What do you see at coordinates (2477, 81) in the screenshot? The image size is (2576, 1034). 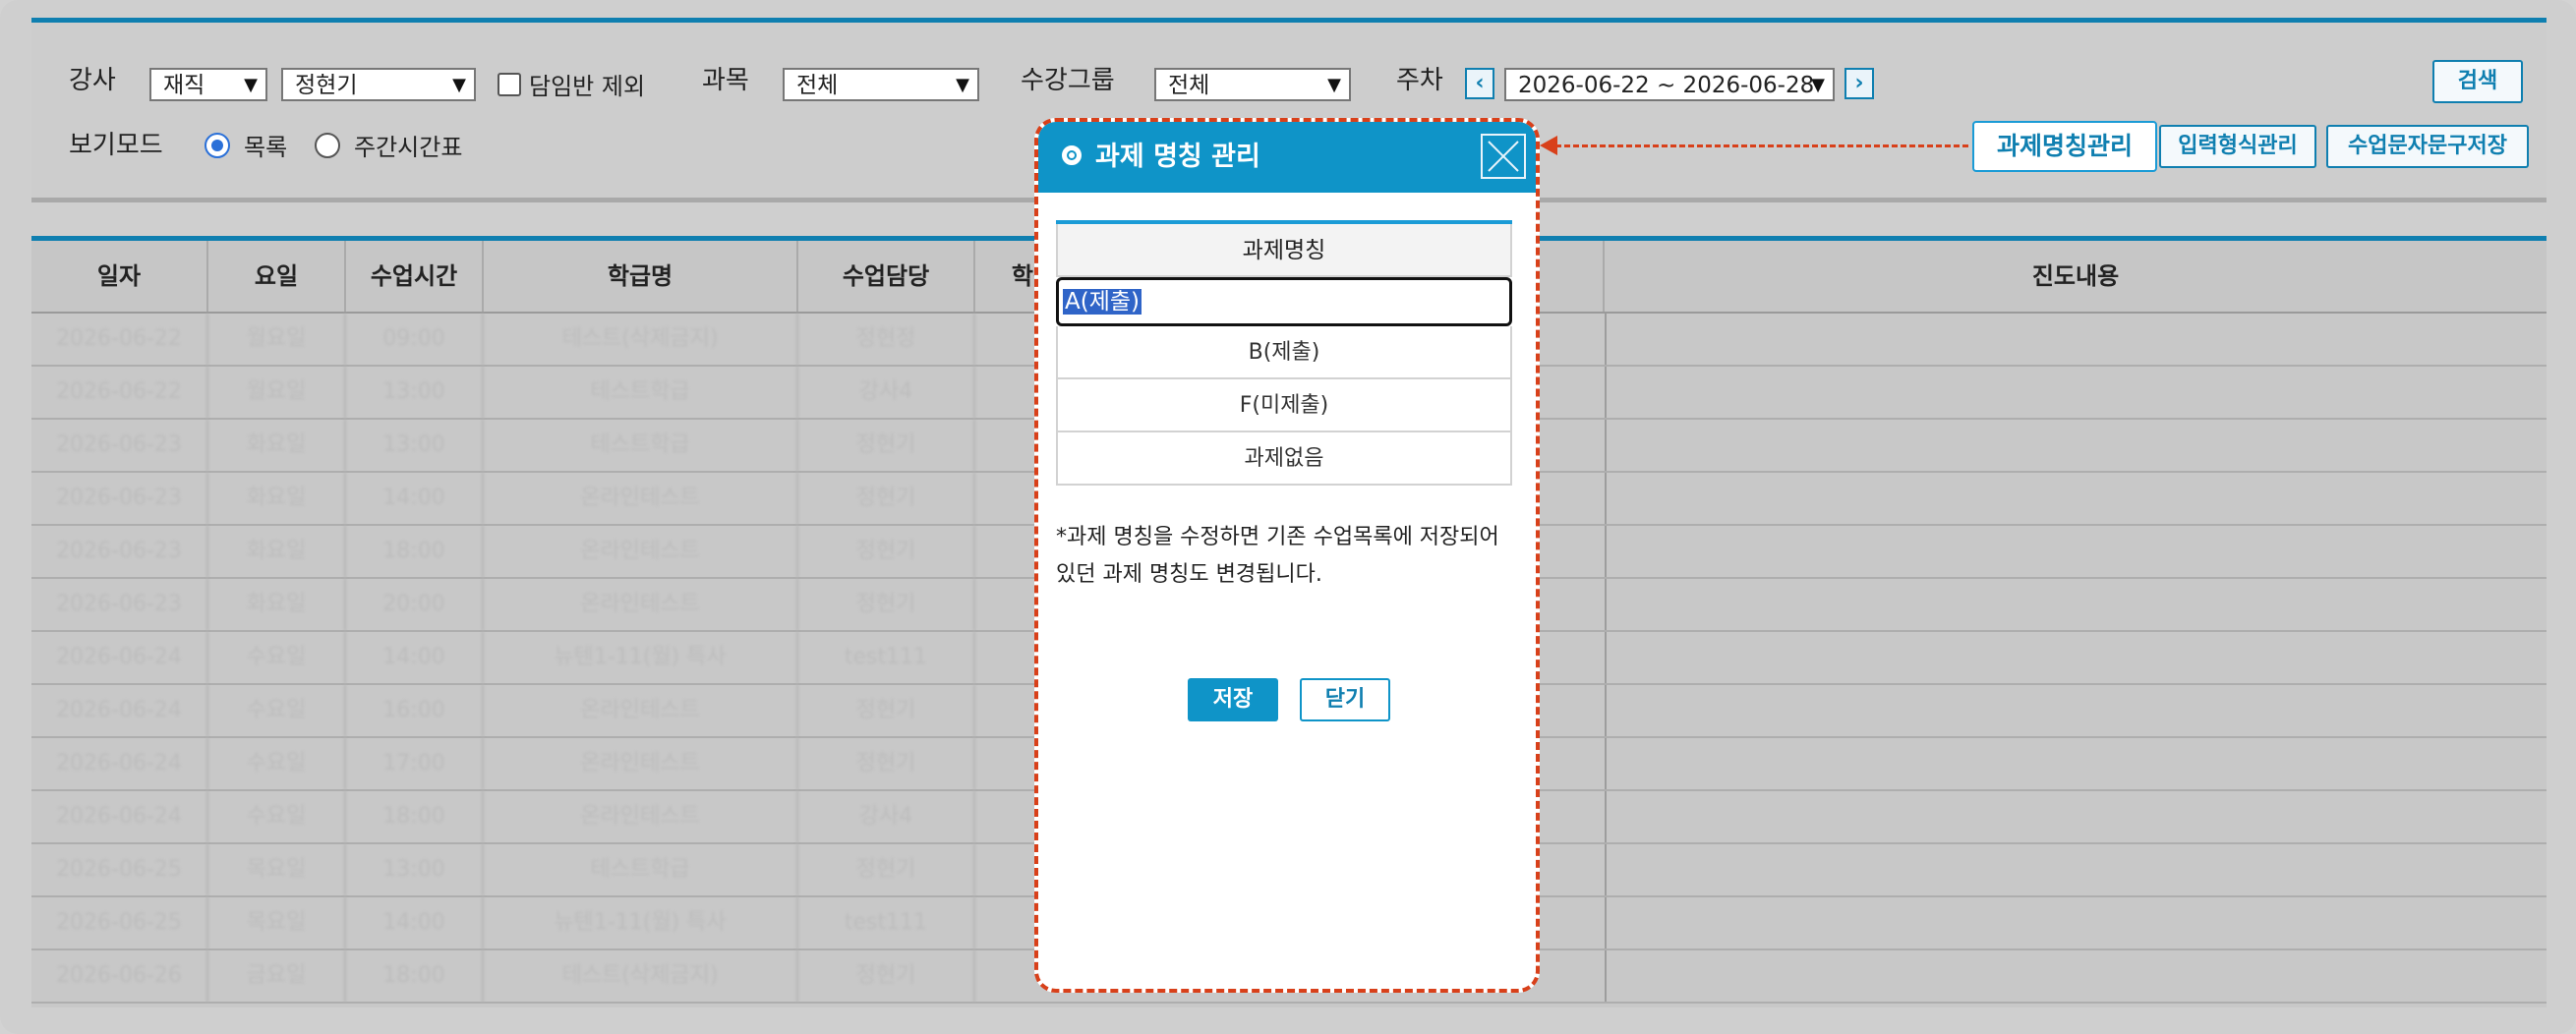 I see `search-button: 검색` at bounding box center [2477, 81].